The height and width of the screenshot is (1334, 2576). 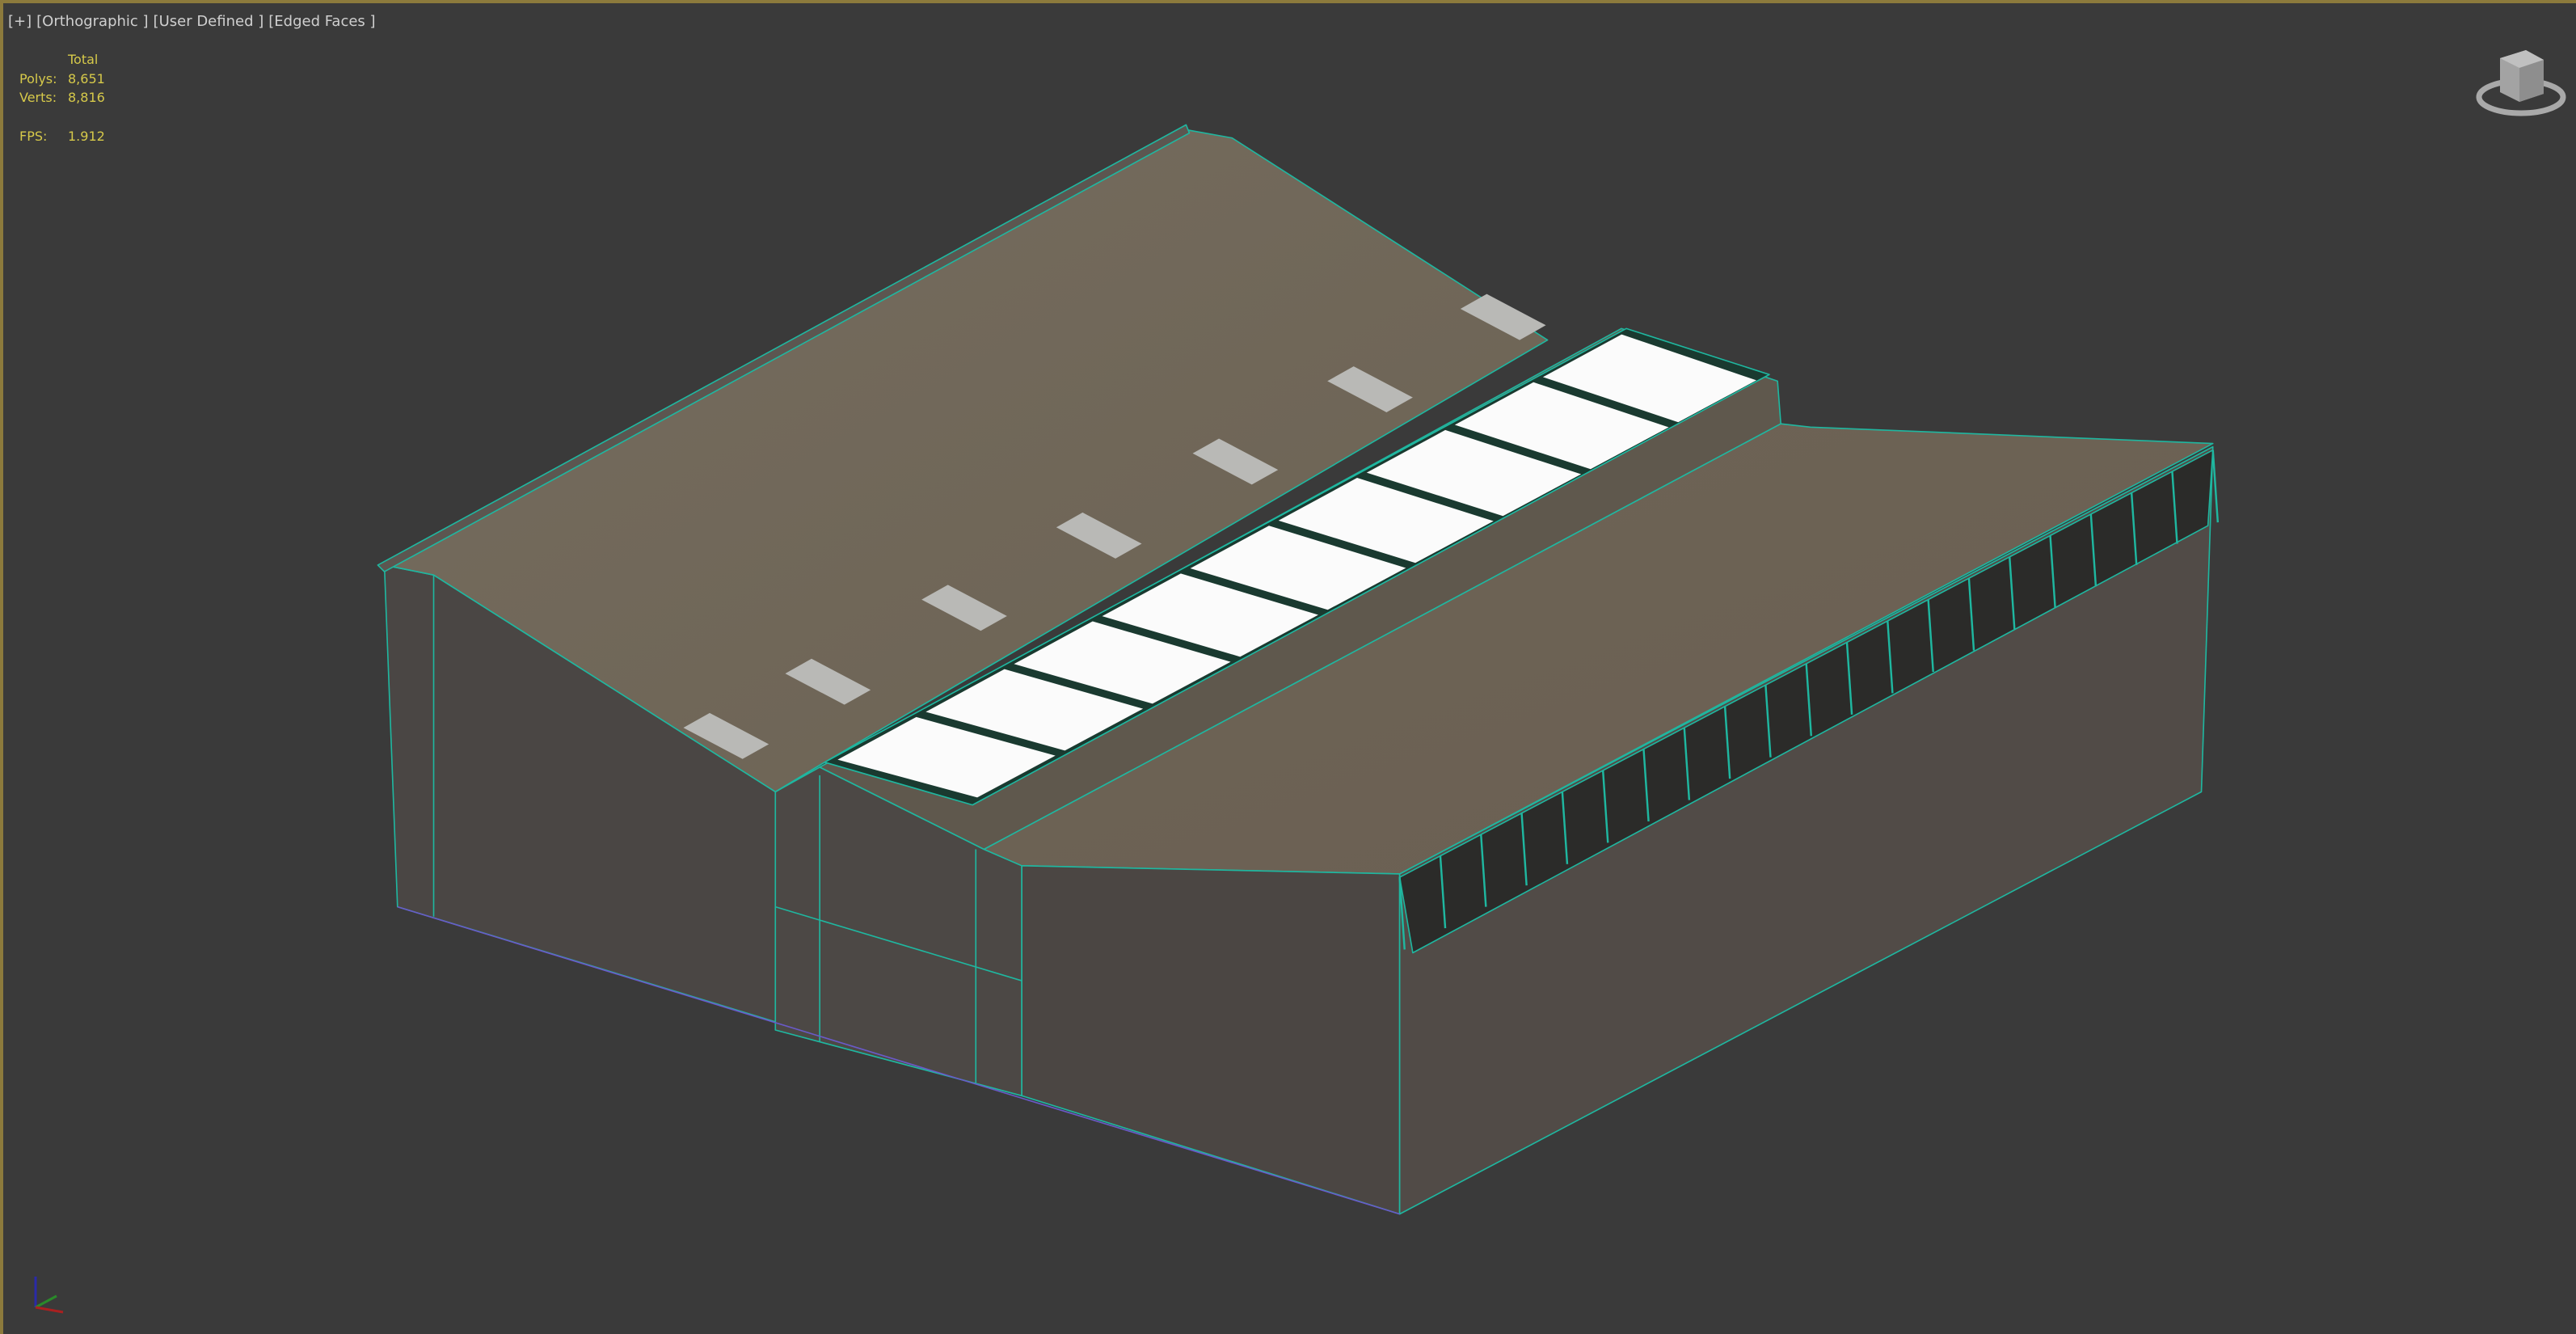 I want to click on right-front-wall, so click(x=1211, y=1039).